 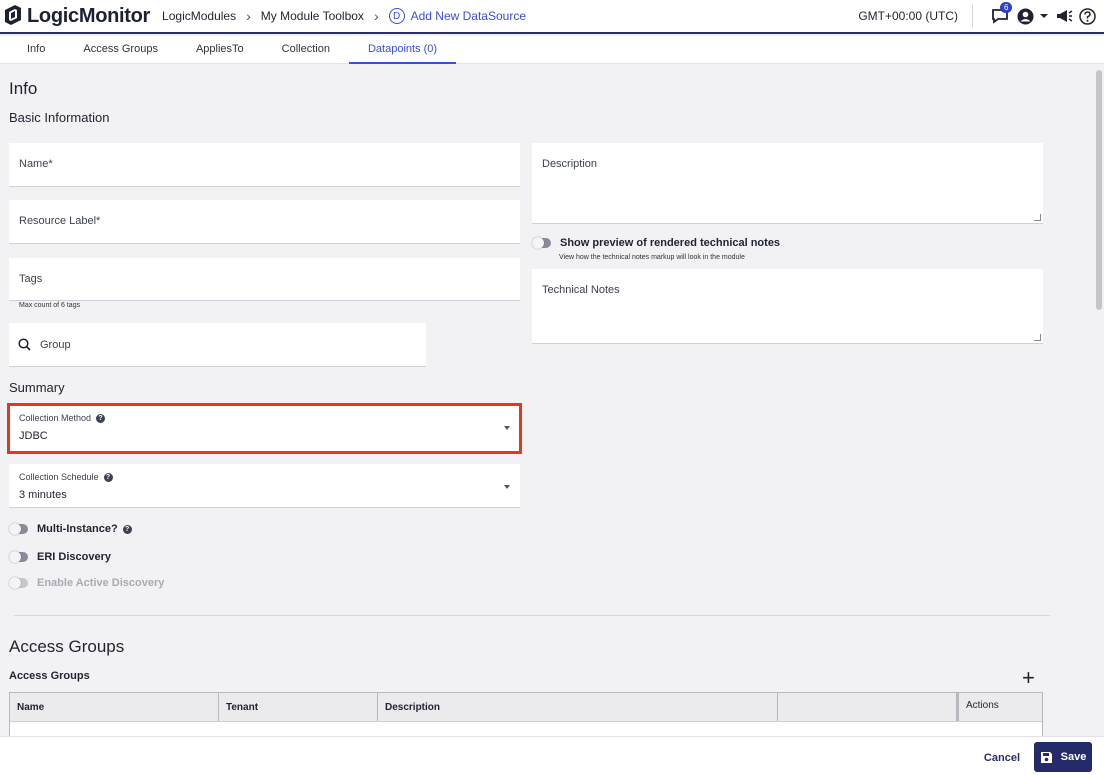 I want to click on breadcrumb-current-label: Add New DataSource, so click(x=468, y=16).